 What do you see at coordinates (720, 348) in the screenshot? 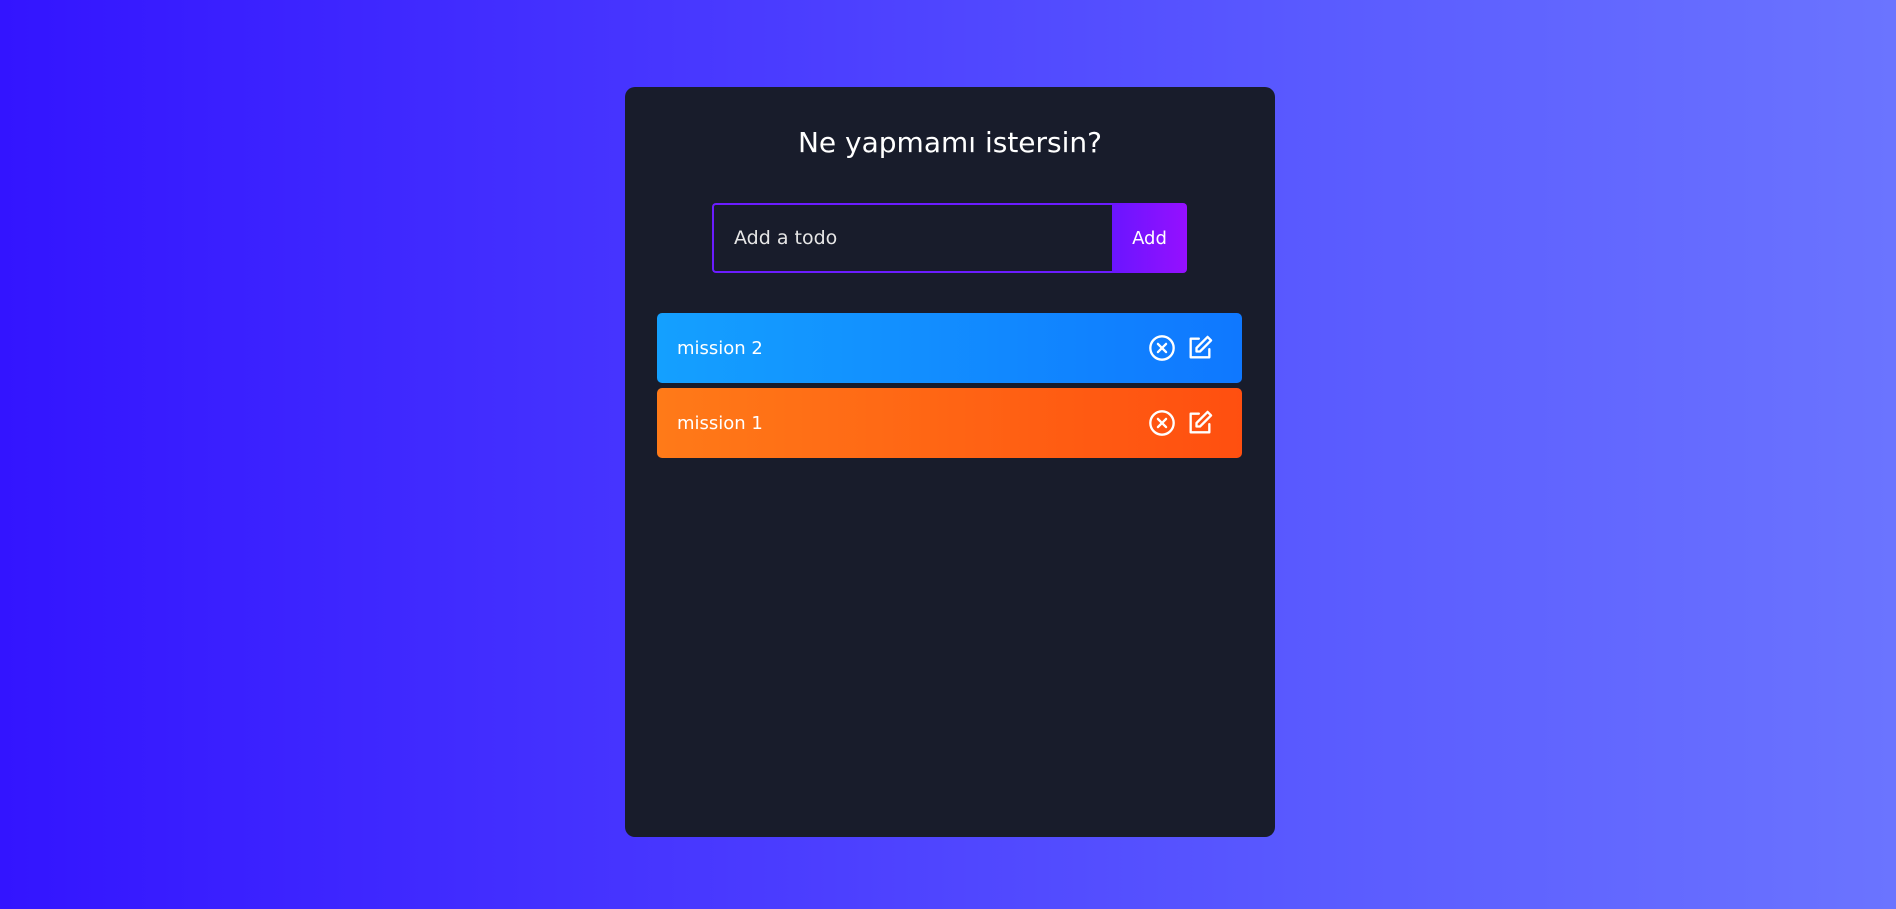
I see `todo-text: mission 2` at bounding box center [720, 348].